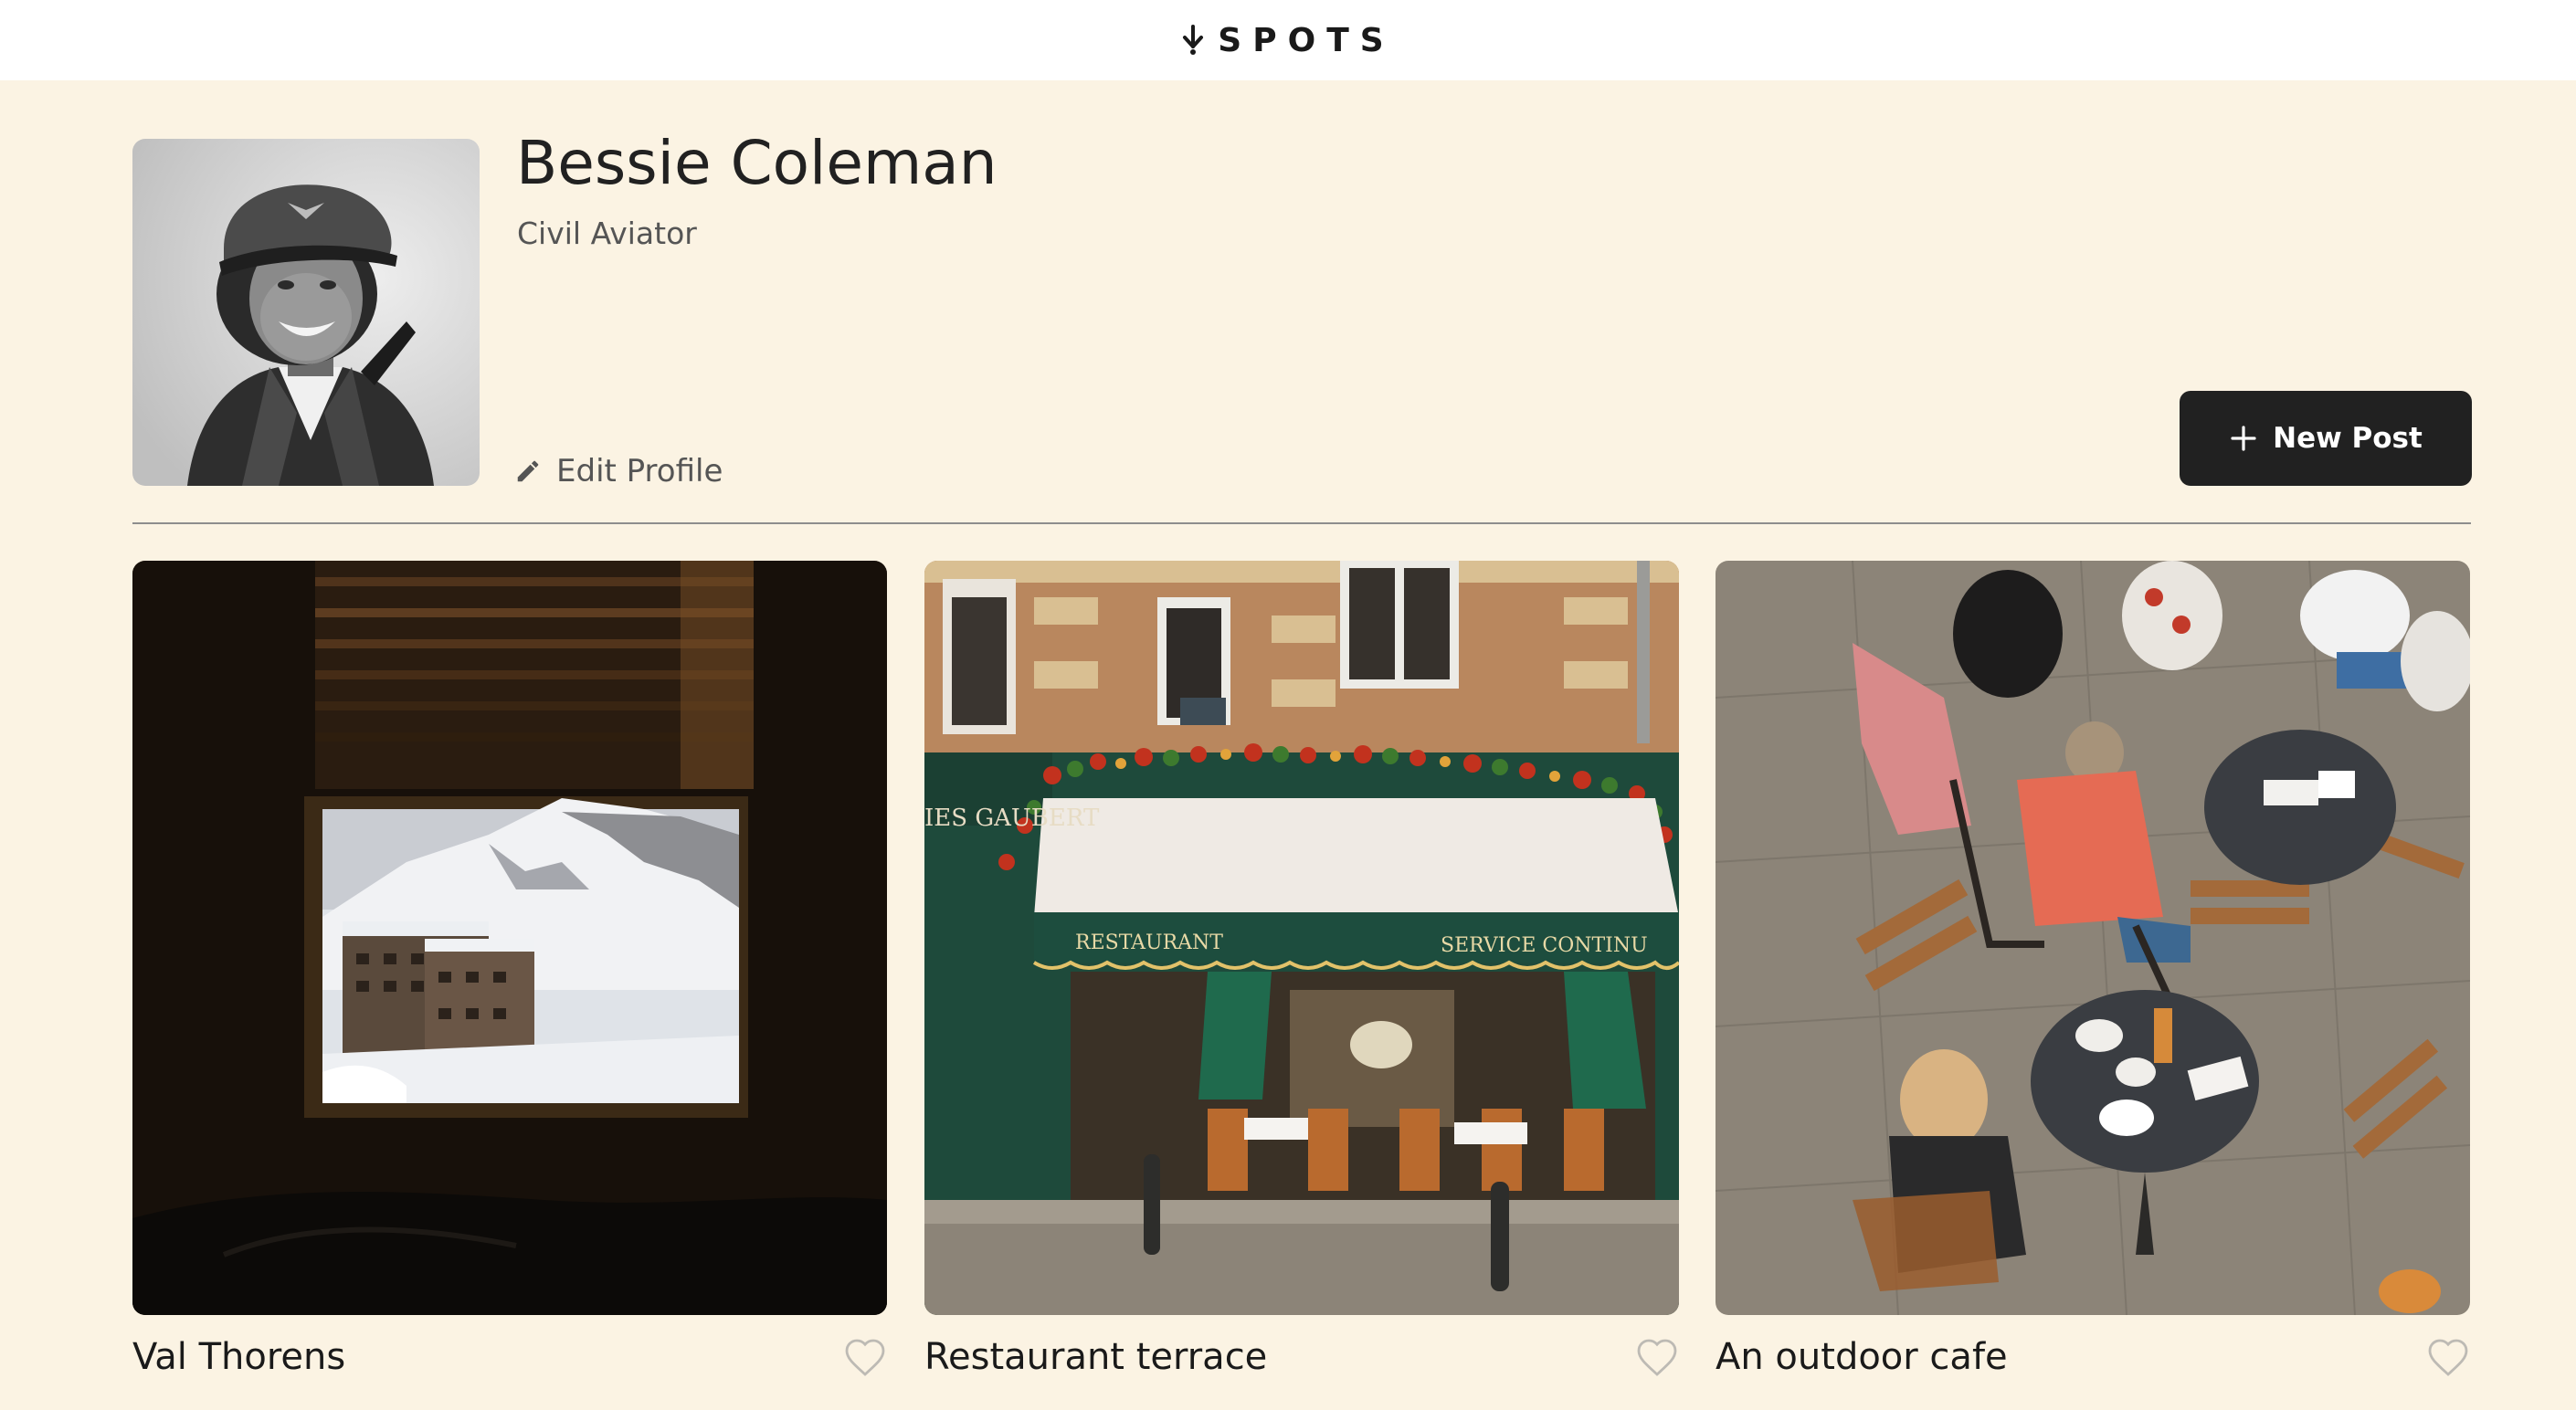 The height and width of the screenshot is (1410, 2576). I want to click on svg-text: SERVICE CONTINU, so click(1544, 945).